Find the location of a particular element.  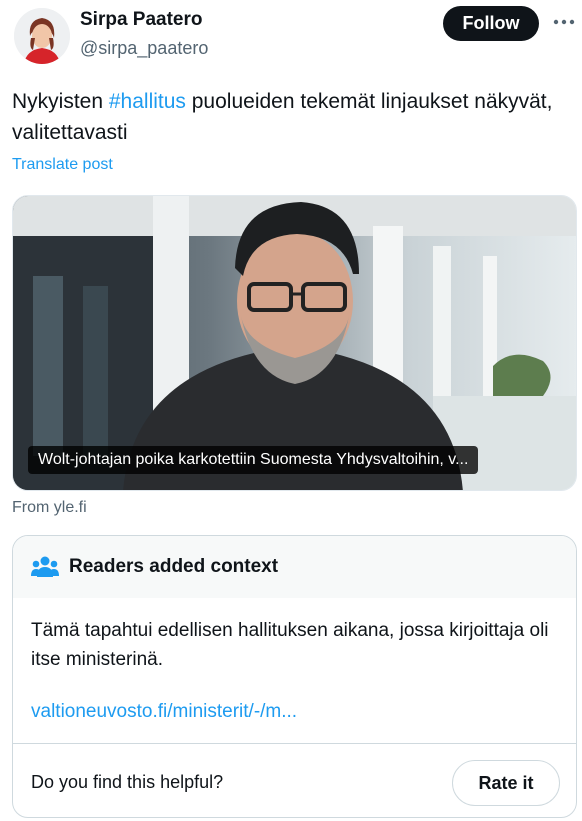

follow-button: Follow is located at coordinates (491, 23).